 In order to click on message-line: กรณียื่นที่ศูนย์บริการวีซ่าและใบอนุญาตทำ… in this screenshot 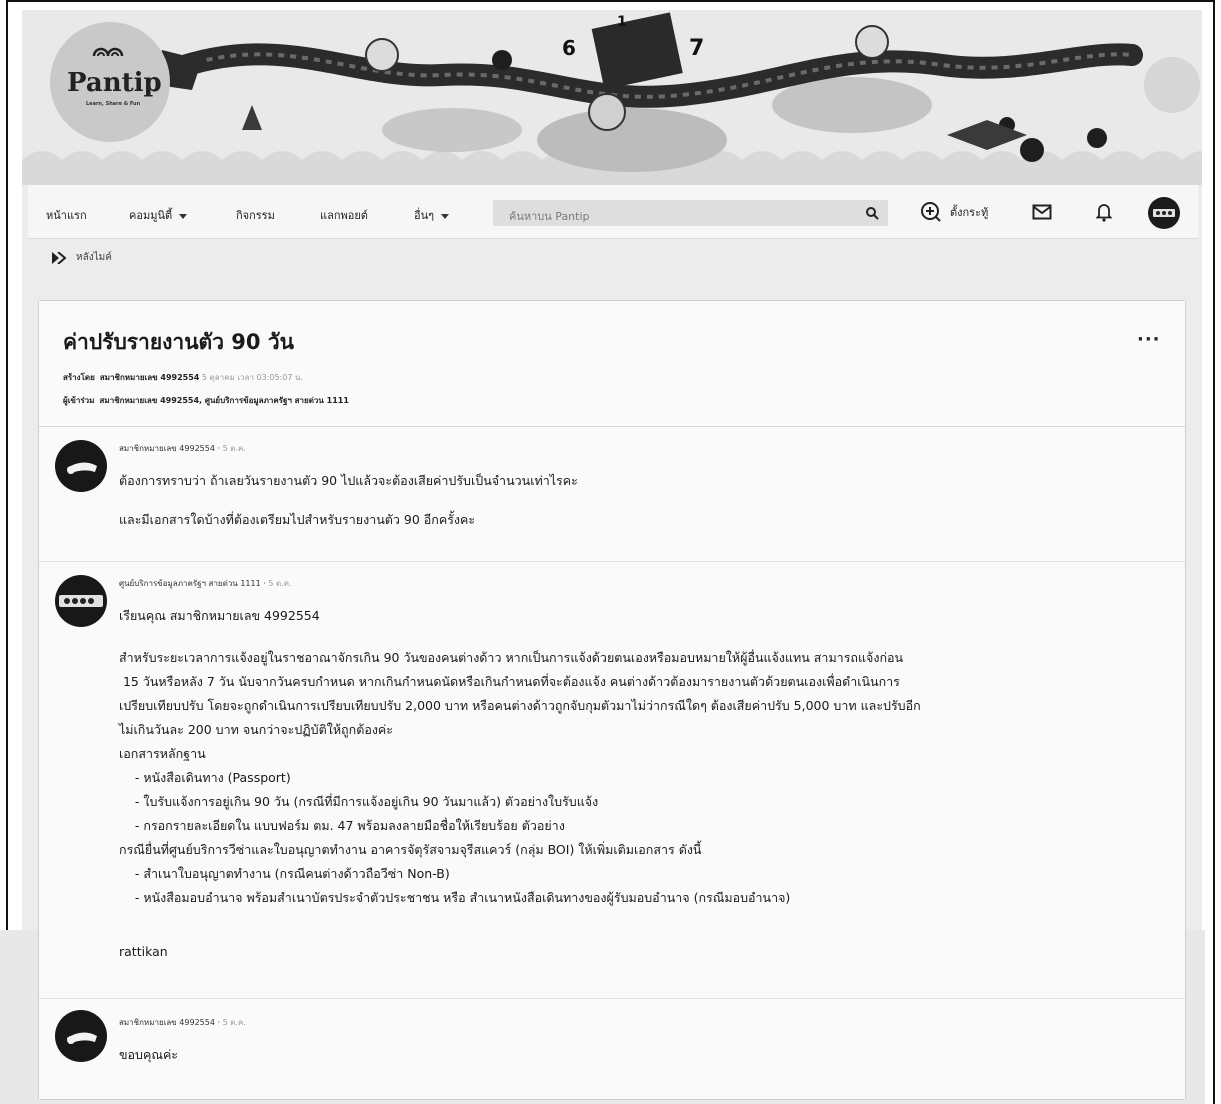, I will do `click(410, 849)`.